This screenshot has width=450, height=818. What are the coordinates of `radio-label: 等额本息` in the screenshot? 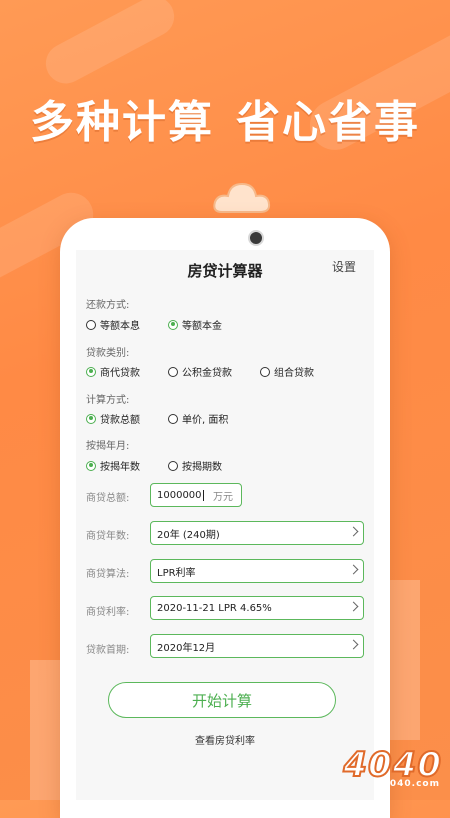 It's located at (120, 326).